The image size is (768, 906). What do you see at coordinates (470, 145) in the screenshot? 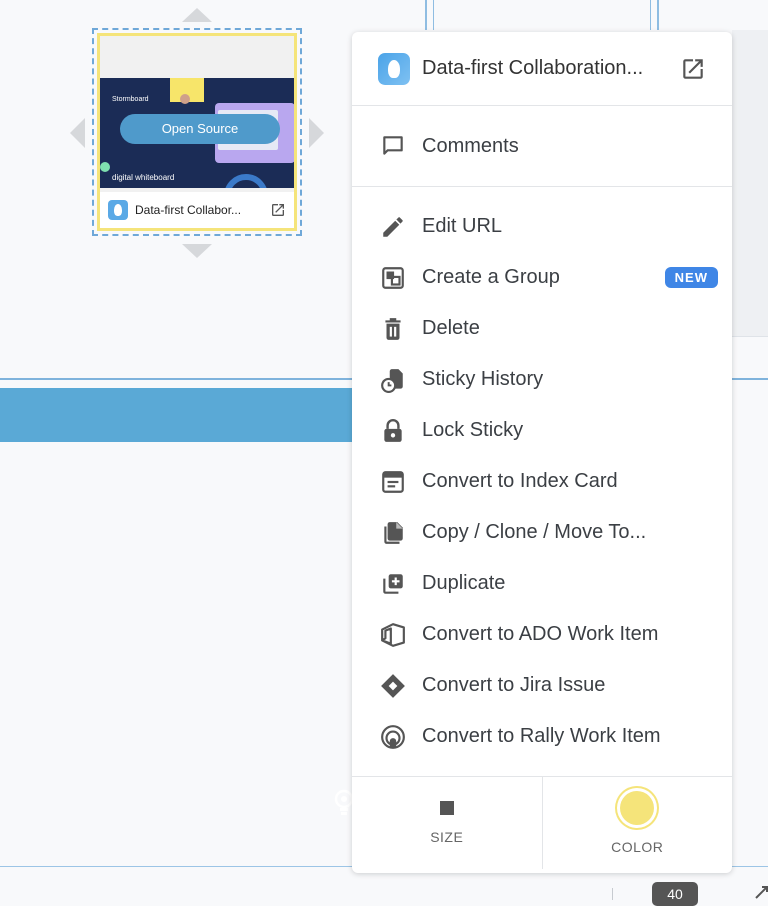
I see `menu-item-label: Comments` at bounding box center [470, 145].